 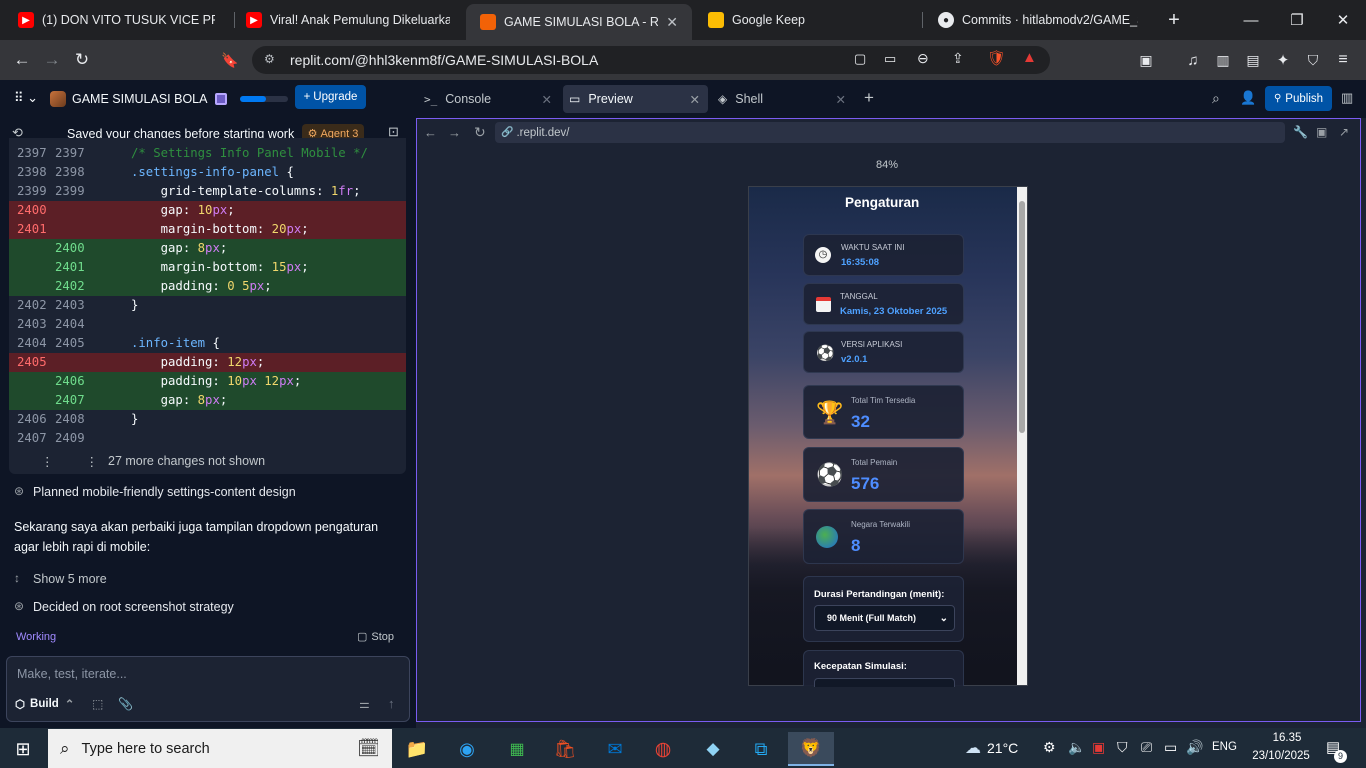 What do you see at coordinates (1223, 60) in the screenshot?
I see `sidebar-icon: ▥` at bounding box center [1223, 60].